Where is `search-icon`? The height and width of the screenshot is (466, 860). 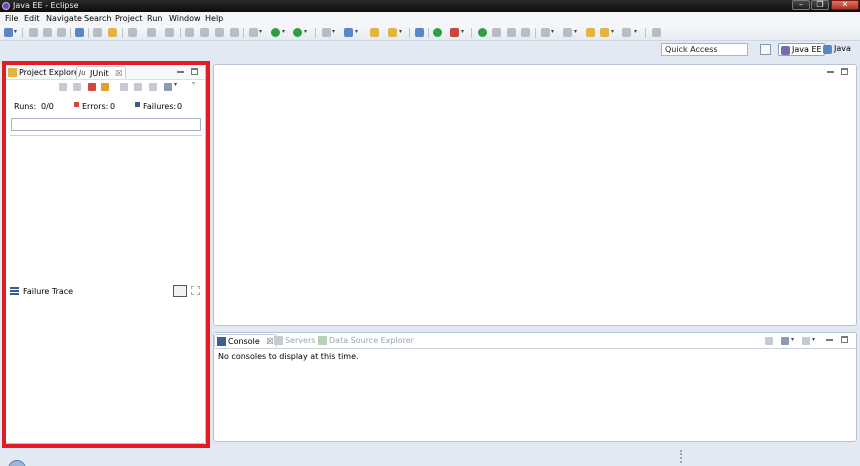
search-icon is located at coordinates (454, 32).